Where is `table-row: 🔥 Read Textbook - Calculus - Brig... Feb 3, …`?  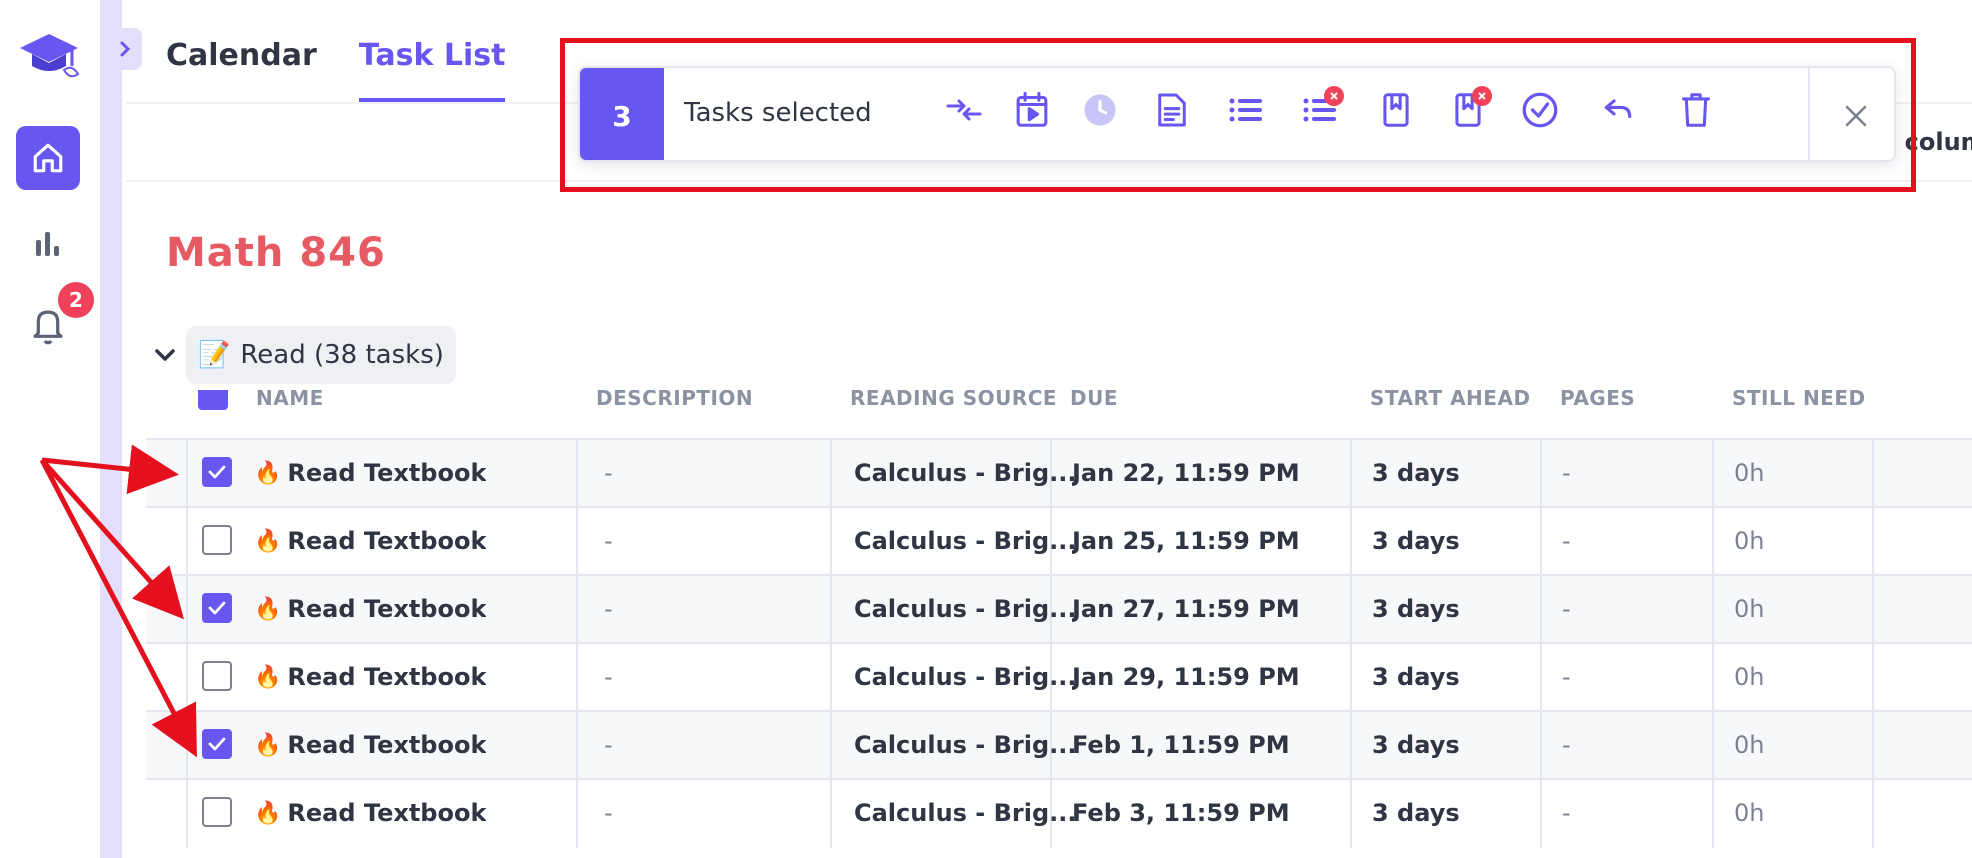 table-row: 🔥 Read Textbook - Calculus - Brig... Feb 3, … is located at coordinates (1059, 813).